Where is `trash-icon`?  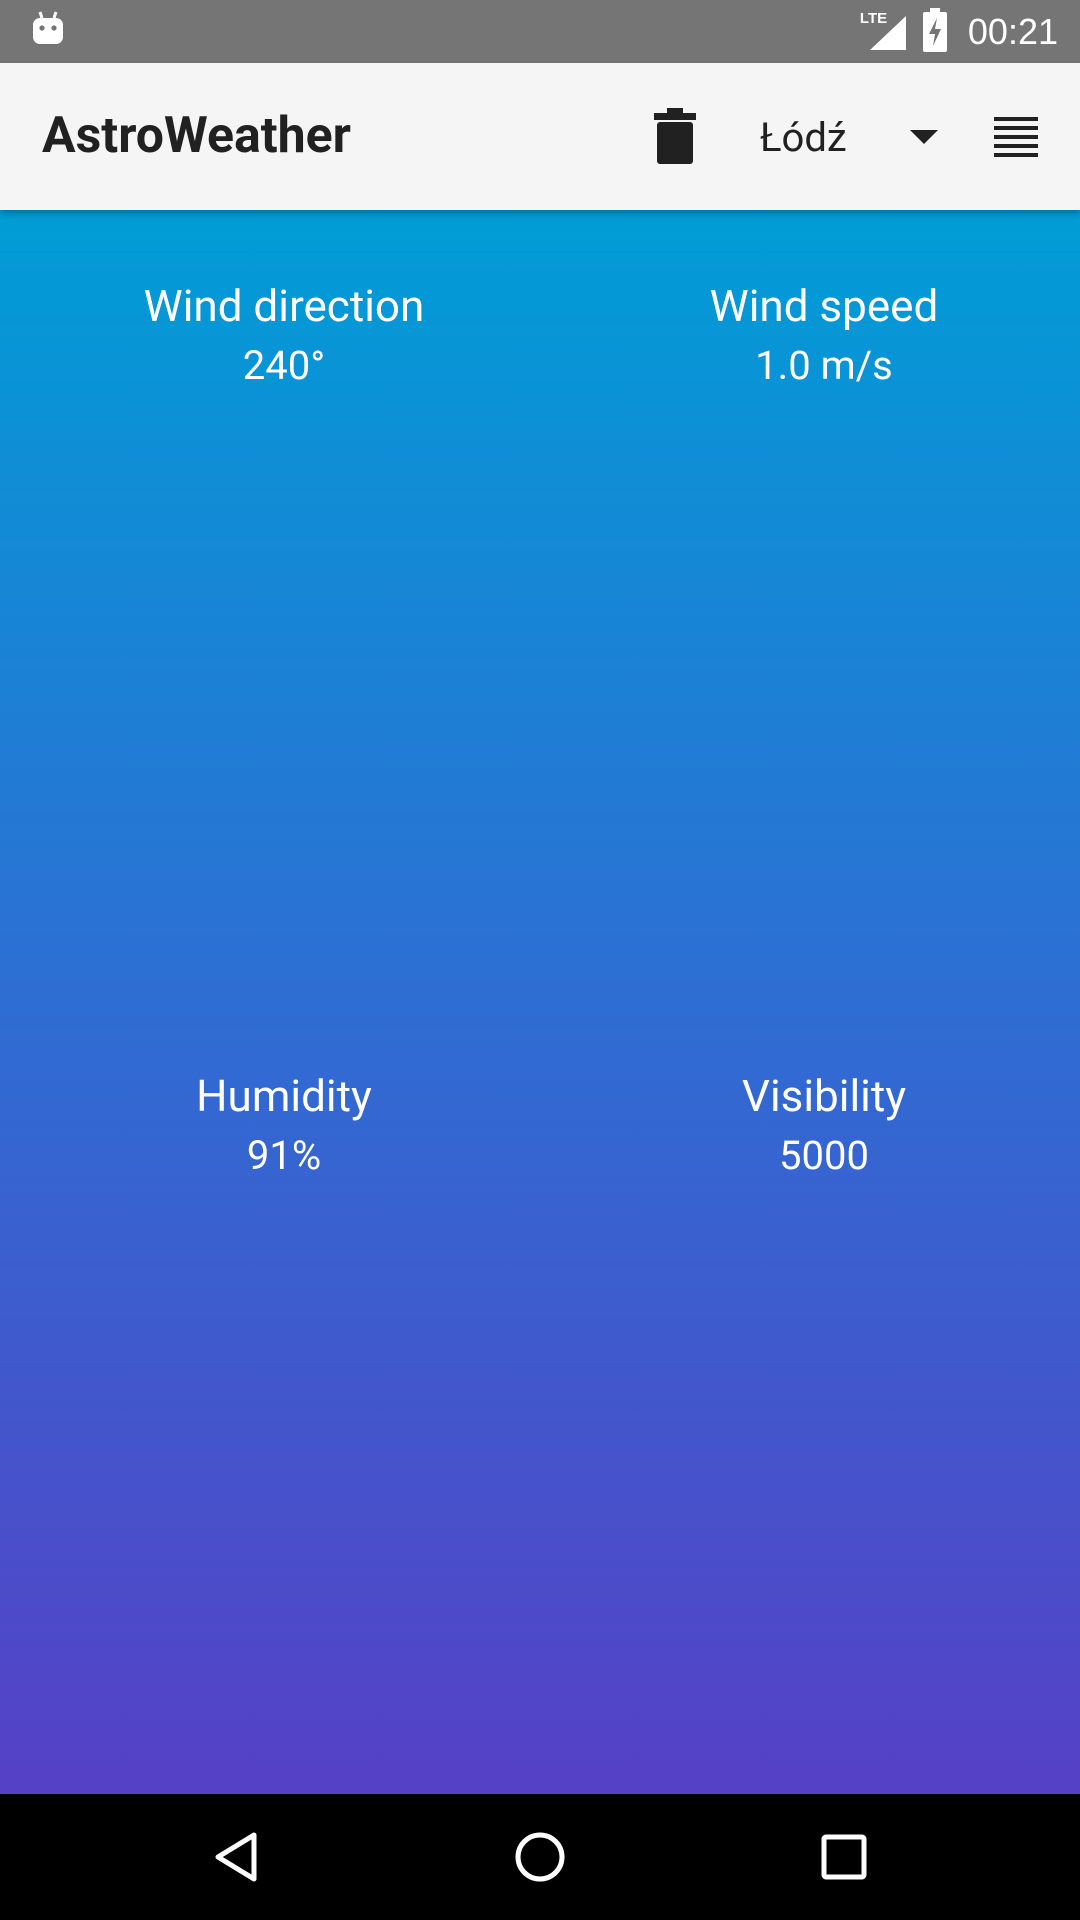
trash-icon is located at coordinates (675, 136).